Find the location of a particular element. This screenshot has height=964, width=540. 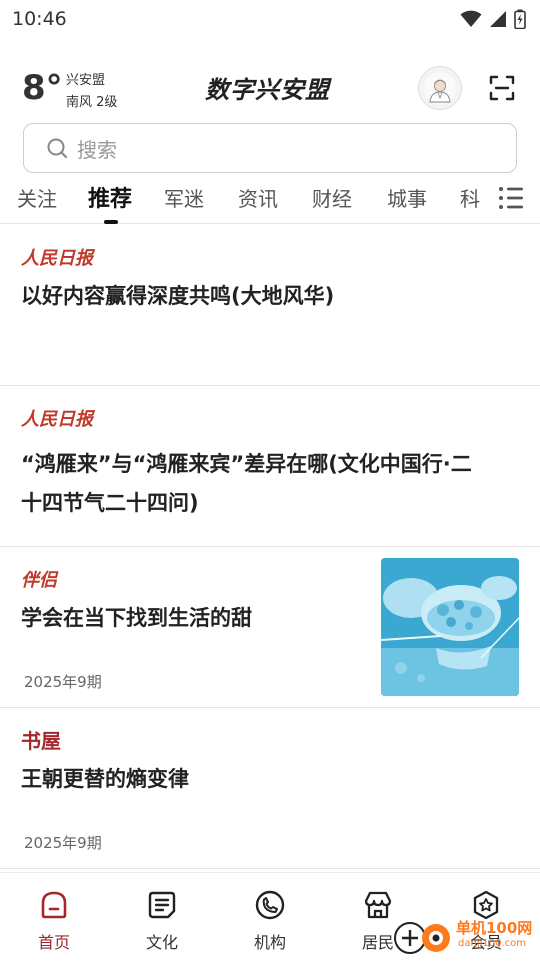

wifi-icon is located at coordinates (471, 18).